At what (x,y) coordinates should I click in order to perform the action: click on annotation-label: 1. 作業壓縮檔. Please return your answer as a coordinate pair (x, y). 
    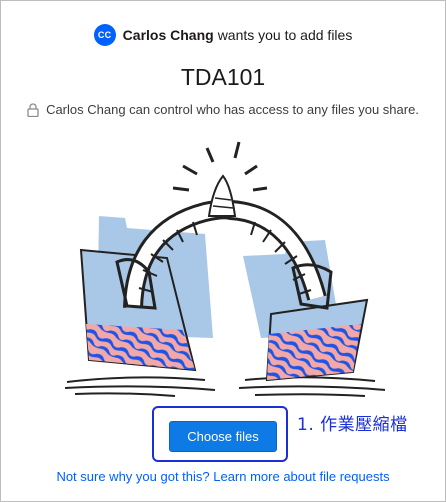
    Looking at the image, I should click on (352, 425).